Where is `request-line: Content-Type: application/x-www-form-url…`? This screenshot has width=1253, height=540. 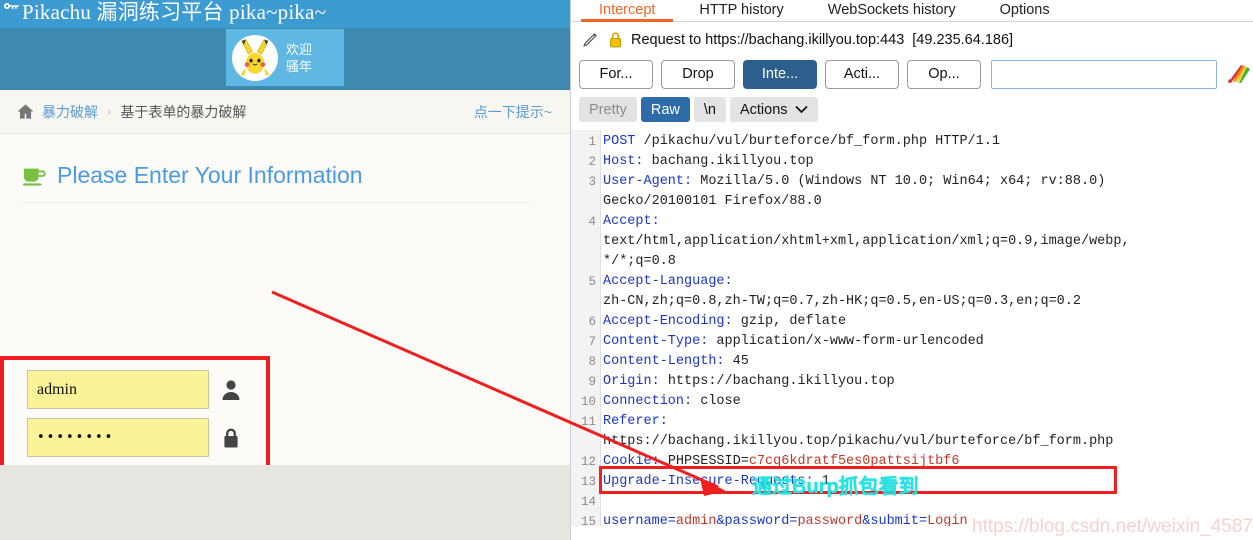
request-line: Content-Type: application/x-www-form-url… is located at coordinates (793, 341).